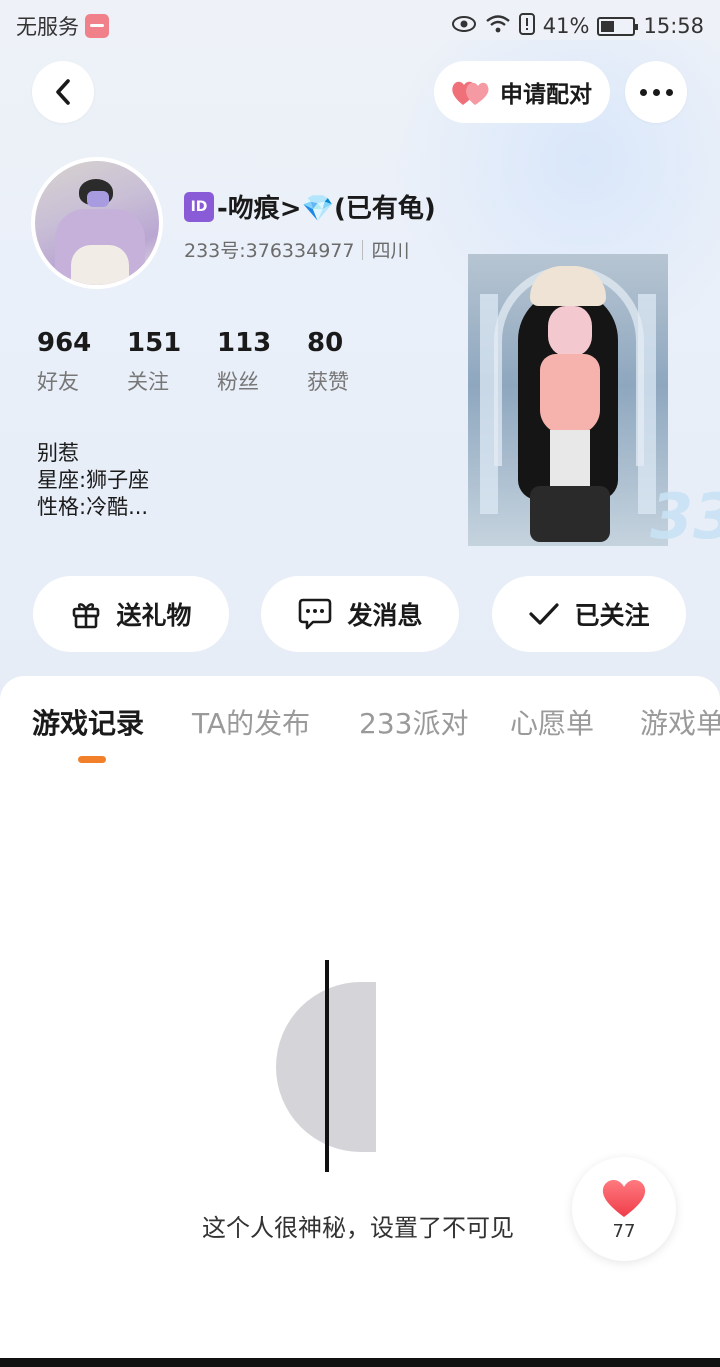 The width and height of the screenshot is (720, 1367). Describe the element at coordinates (82, 362) in the screenshot. I see `stat-friends: 964 好友` at that location.